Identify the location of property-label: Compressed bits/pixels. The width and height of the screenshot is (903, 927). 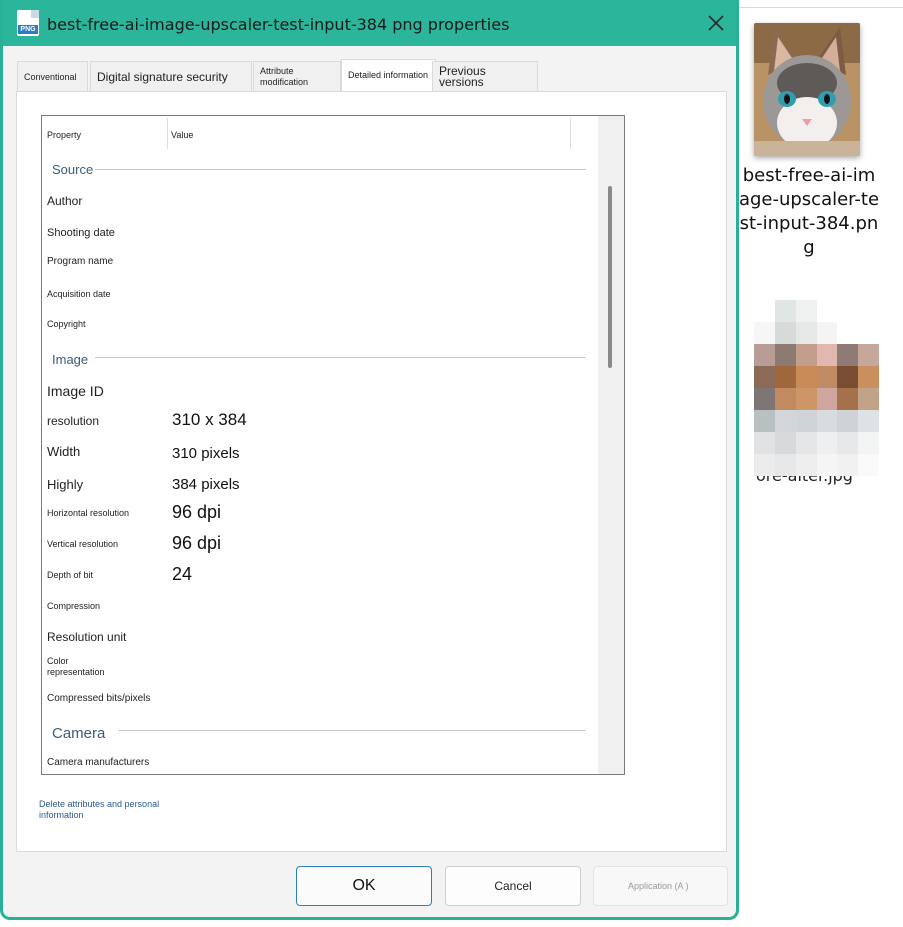
(98, 698).